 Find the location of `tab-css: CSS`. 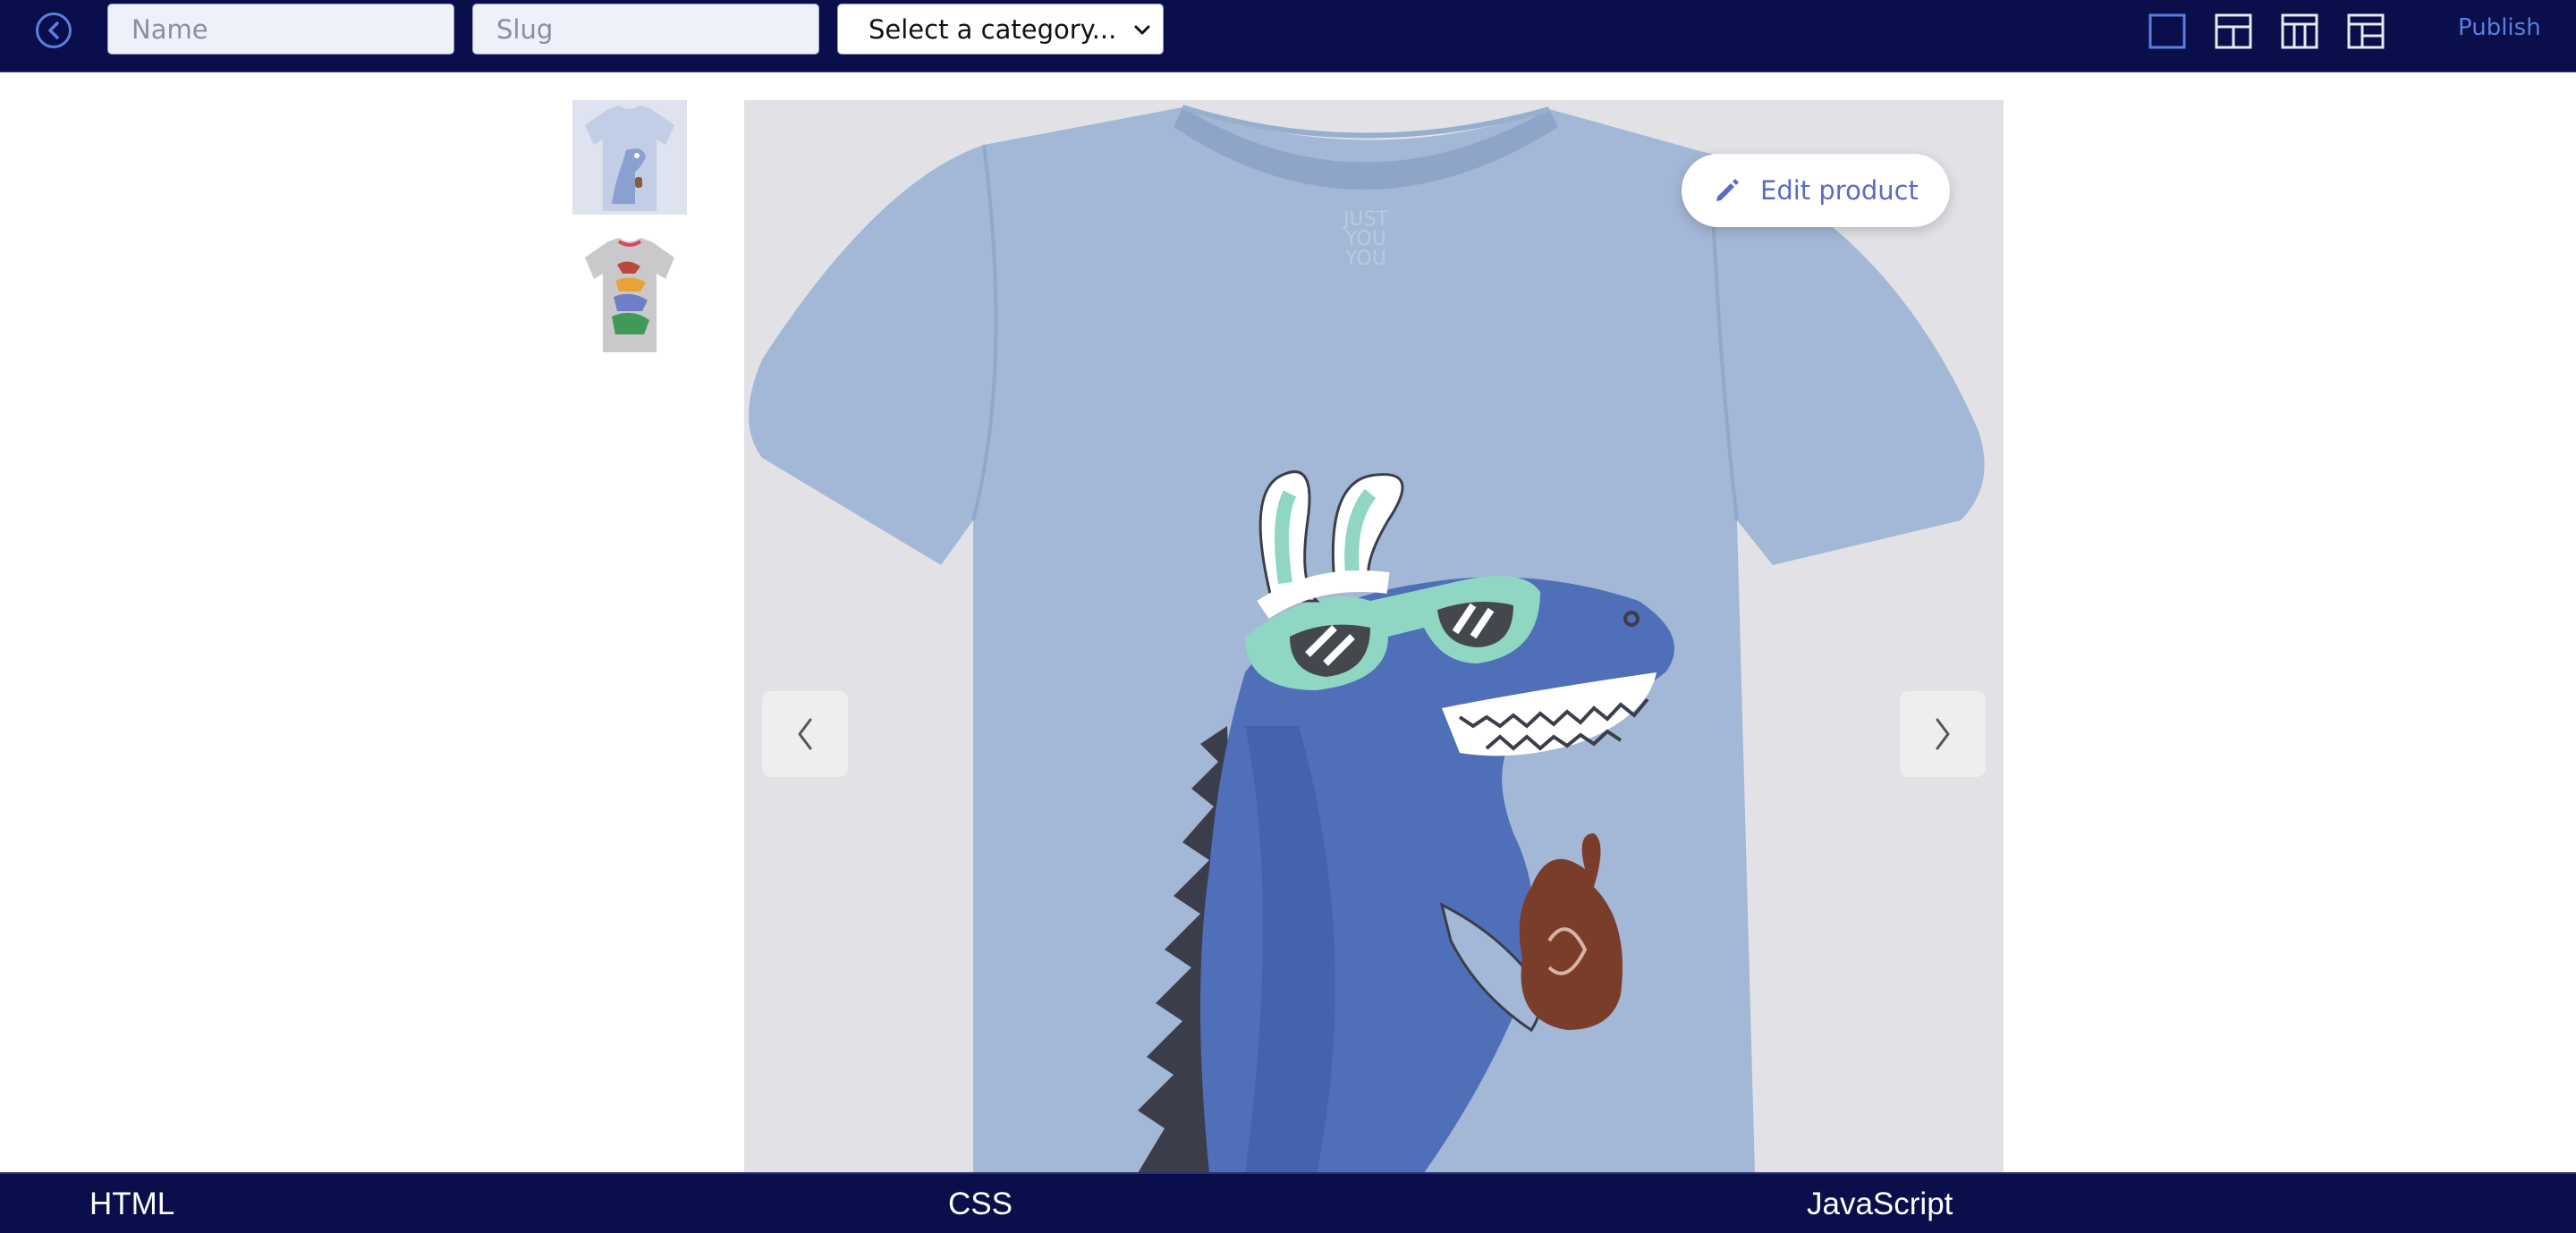

tab-css: CSS is located at coordinates (980, 1204).